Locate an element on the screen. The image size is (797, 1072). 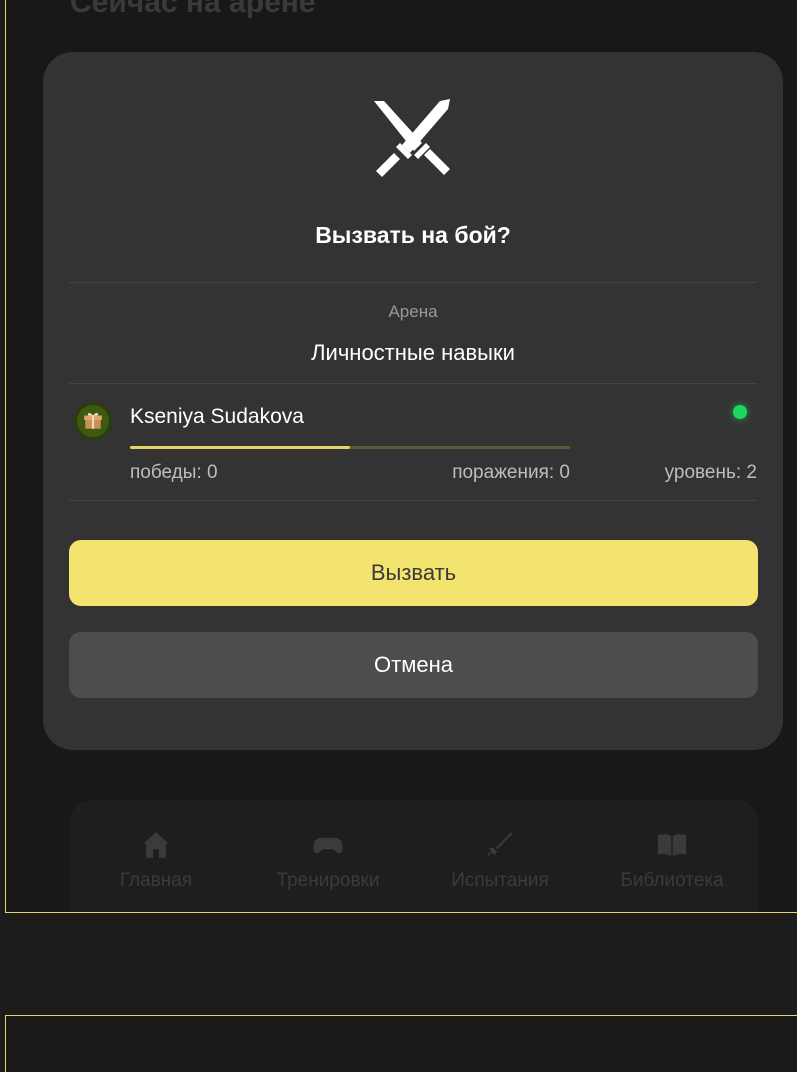
online-status-indicator is located at coordinates (740, 412).